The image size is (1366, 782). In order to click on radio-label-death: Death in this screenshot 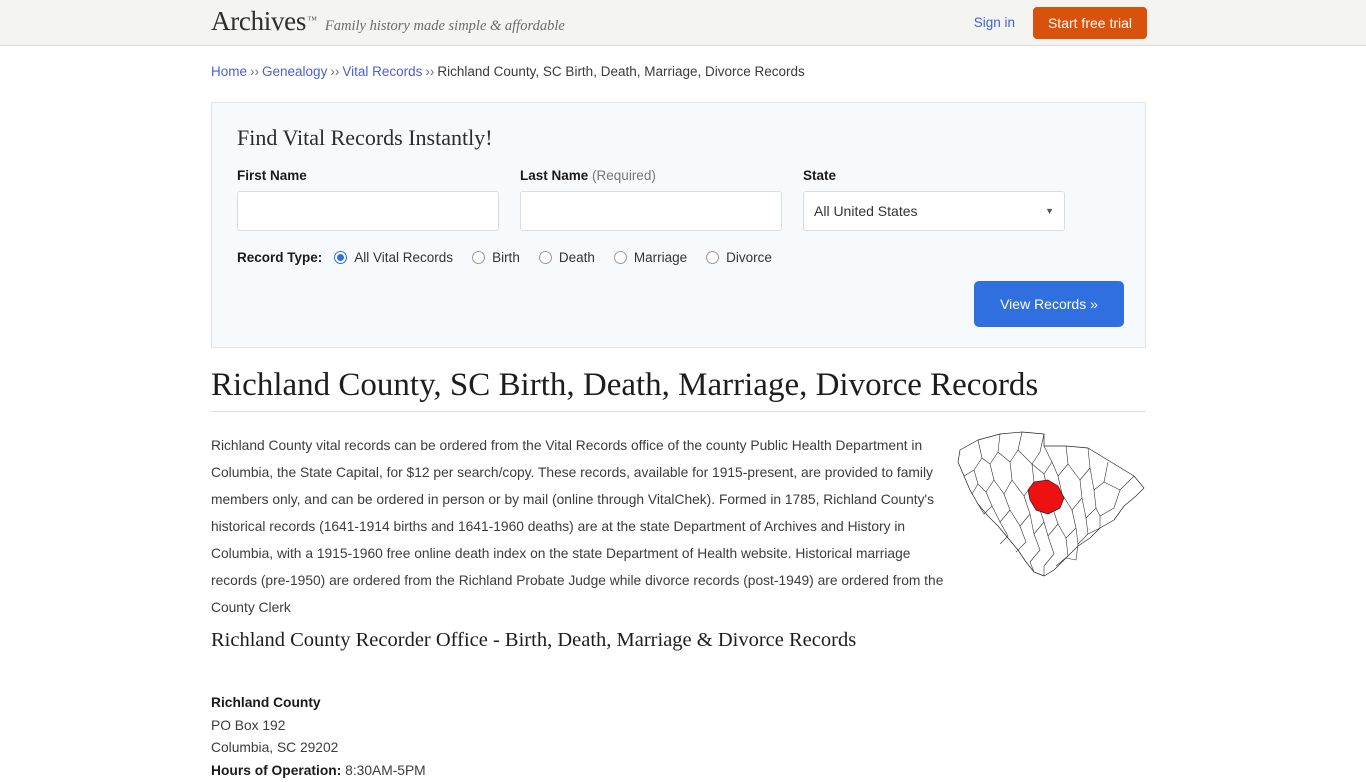, I will do `click(577, 257)`.